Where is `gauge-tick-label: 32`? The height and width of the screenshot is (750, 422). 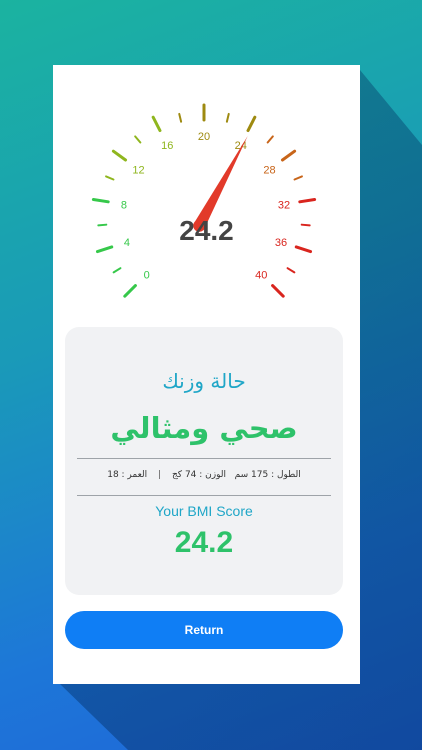 gauge-tick-label: 32 is located at coordinates (284, 205).